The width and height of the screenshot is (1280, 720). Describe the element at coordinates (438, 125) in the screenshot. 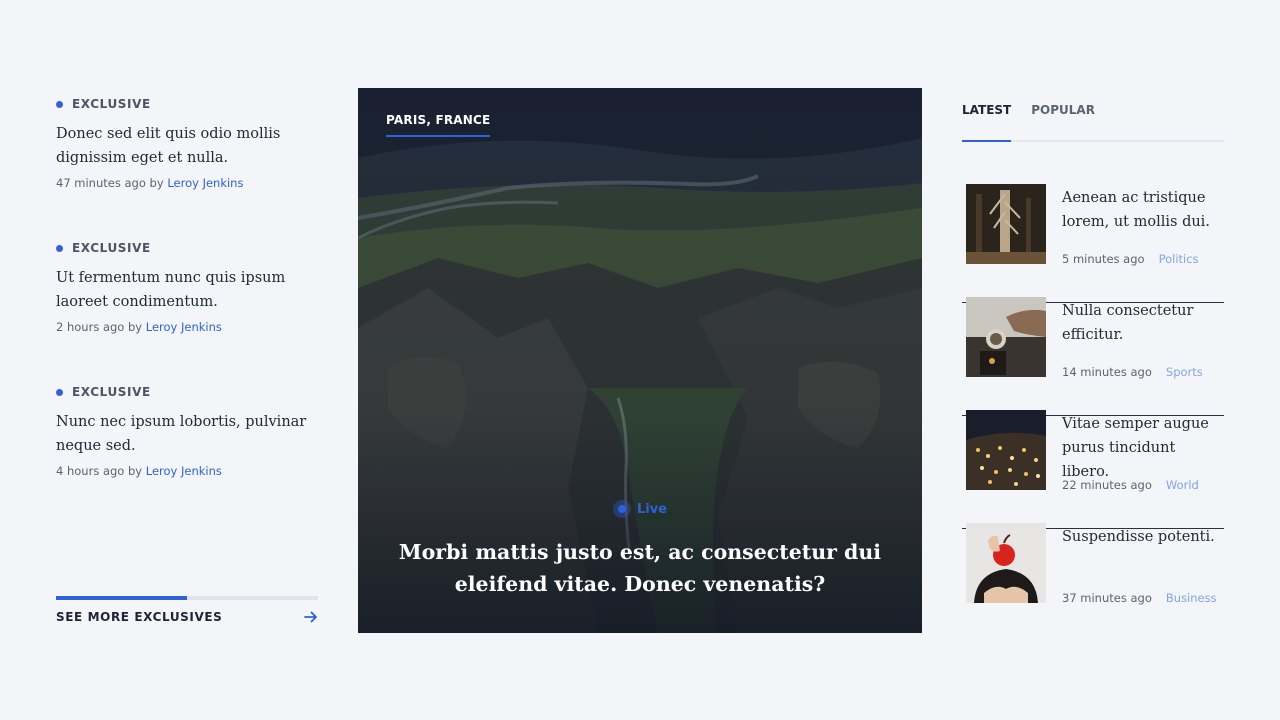

I see `hero-location-tag: PARIS, FRANCE` at that location.